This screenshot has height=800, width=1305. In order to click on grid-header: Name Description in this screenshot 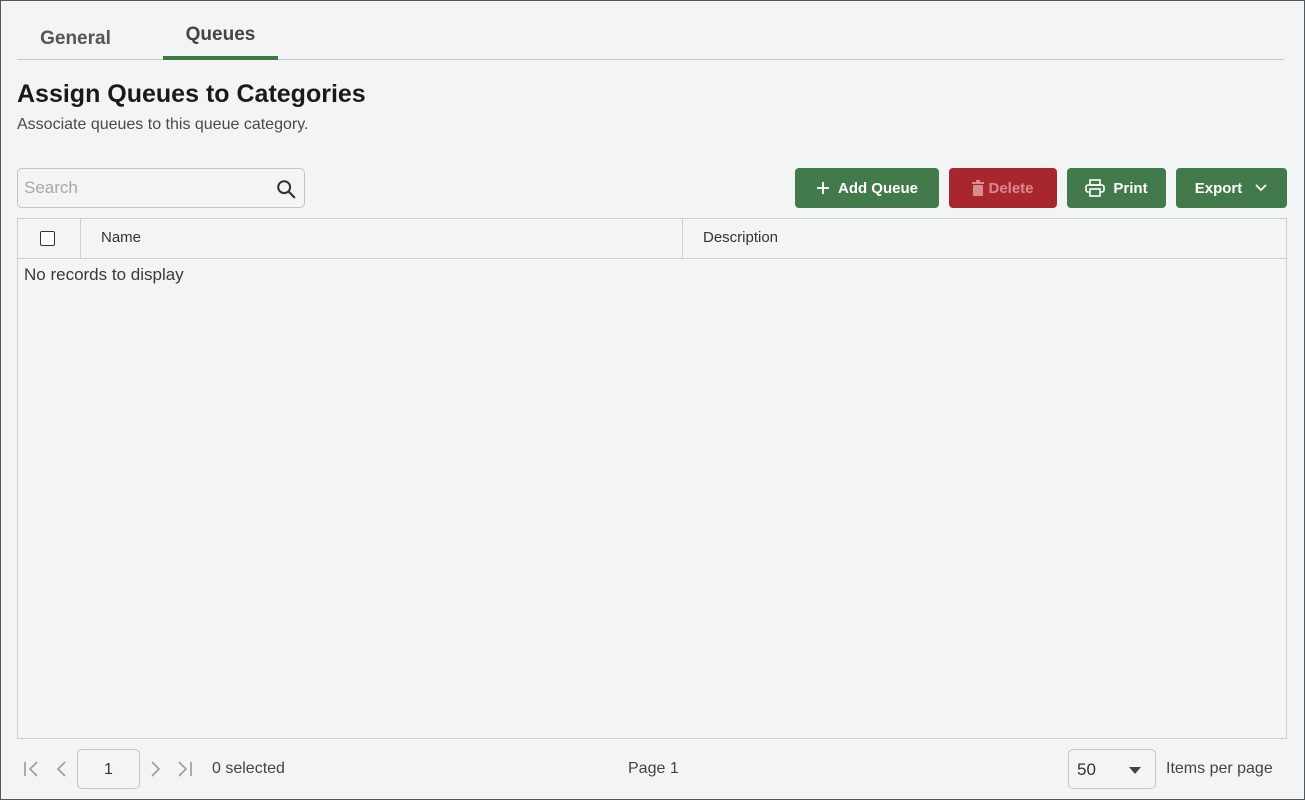, I will do `click(652, 239)`.